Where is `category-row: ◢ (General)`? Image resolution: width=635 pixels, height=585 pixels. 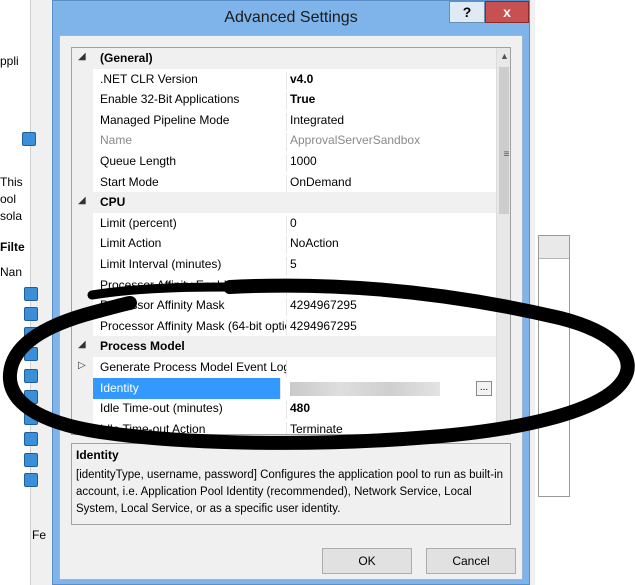
category-row: ◢ (General) is located at coordinates (284, 58).